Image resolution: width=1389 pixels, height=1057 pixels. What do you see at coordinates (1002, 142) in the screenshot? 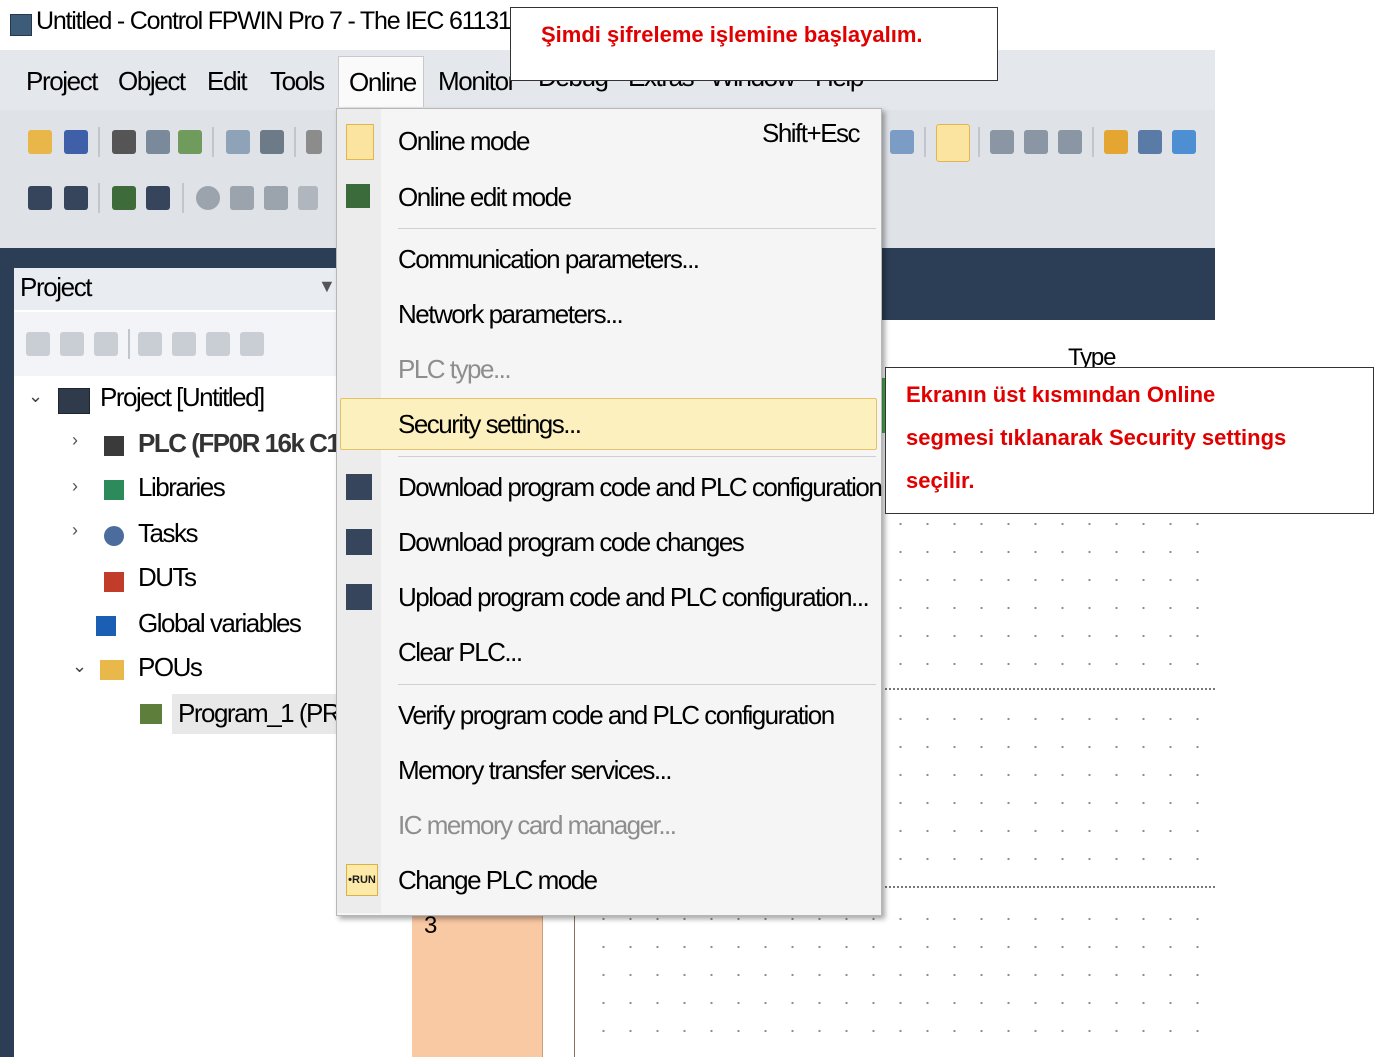
I see `ladder-icon` at bounding box center [1002, 142].